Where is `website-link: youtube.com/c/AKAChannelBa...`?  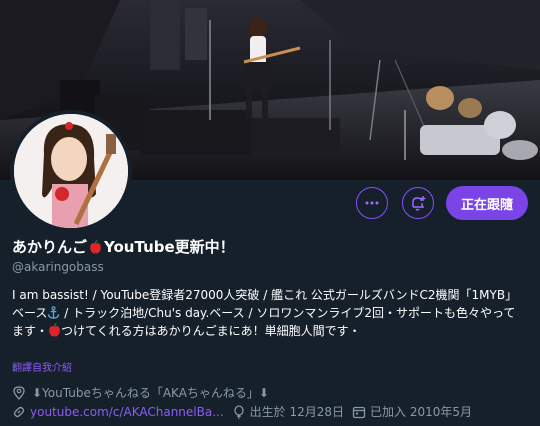
website-link: youtube.com/c/AKAChannelBa... is located at coordinates (127, 412).